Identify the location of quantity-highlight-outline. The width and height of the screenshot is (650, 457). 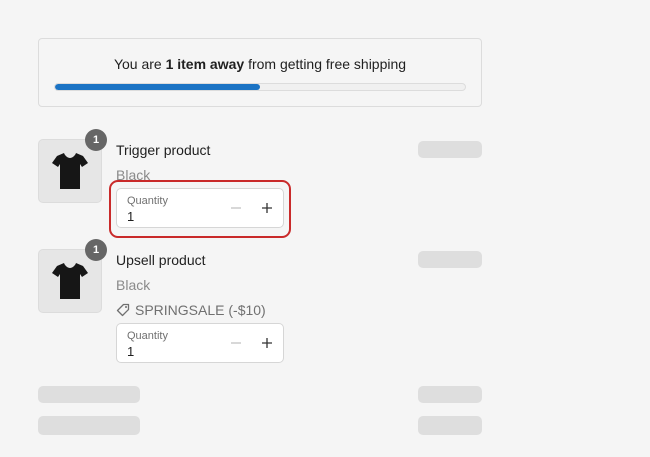
(200, 209).